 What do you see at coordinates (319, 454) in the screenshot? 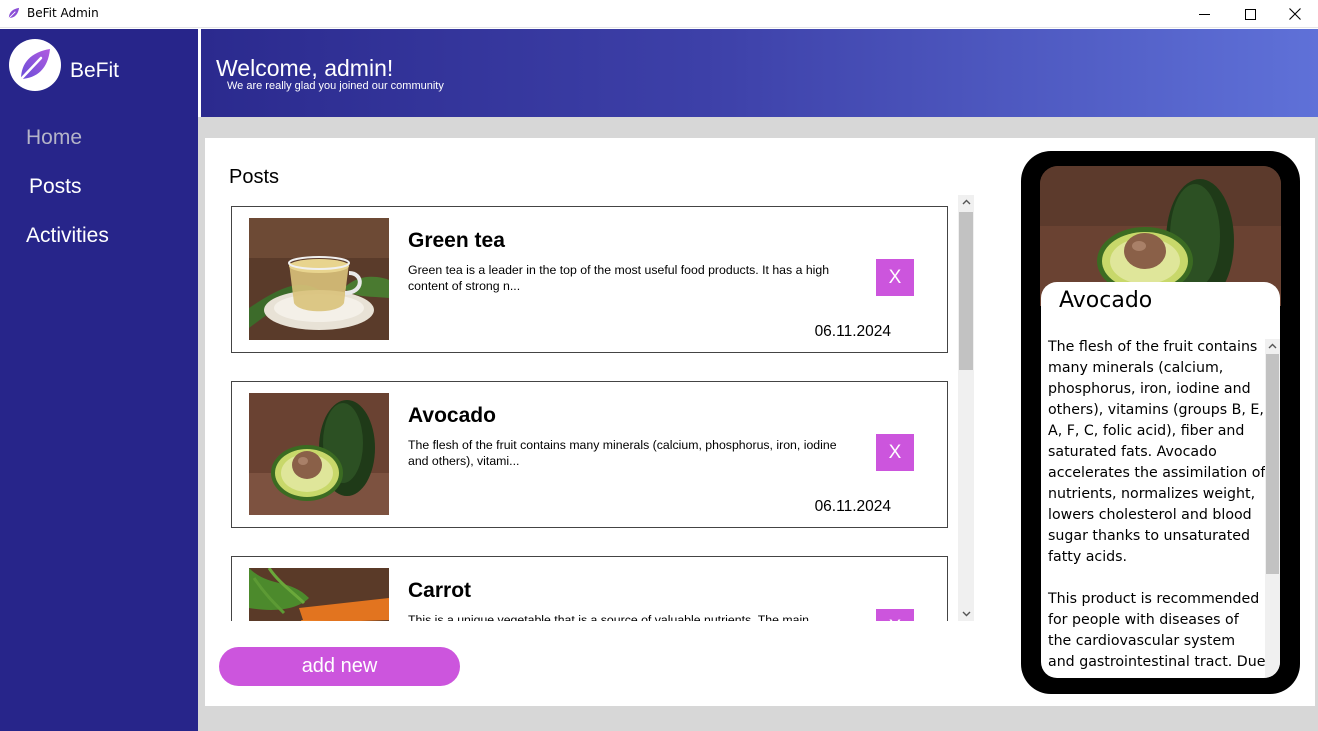
I see `avocado-image` at bounding box center [319, 454].